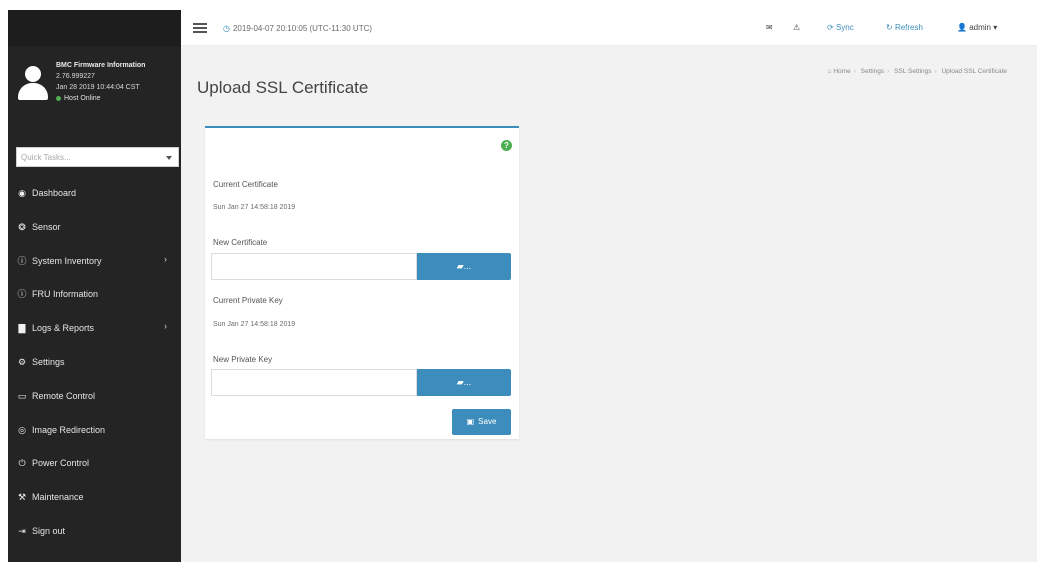  I want to click on datetime-display: ◷ 2019-04-07 20:10:05 (UTC-11:30 UTC), so click(297, 28).